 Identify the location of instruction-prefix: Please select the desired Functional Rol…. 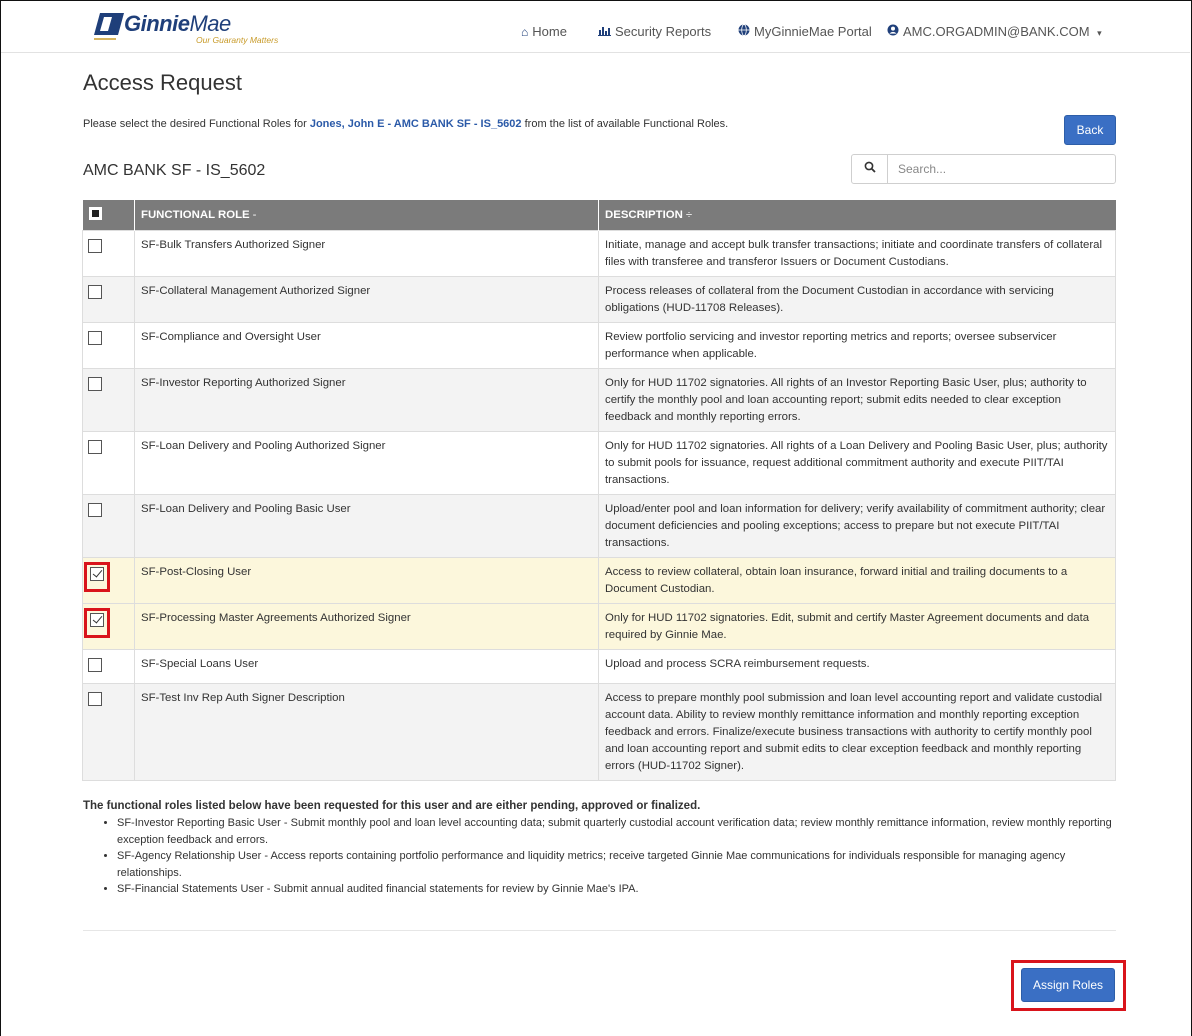
(196, 124).